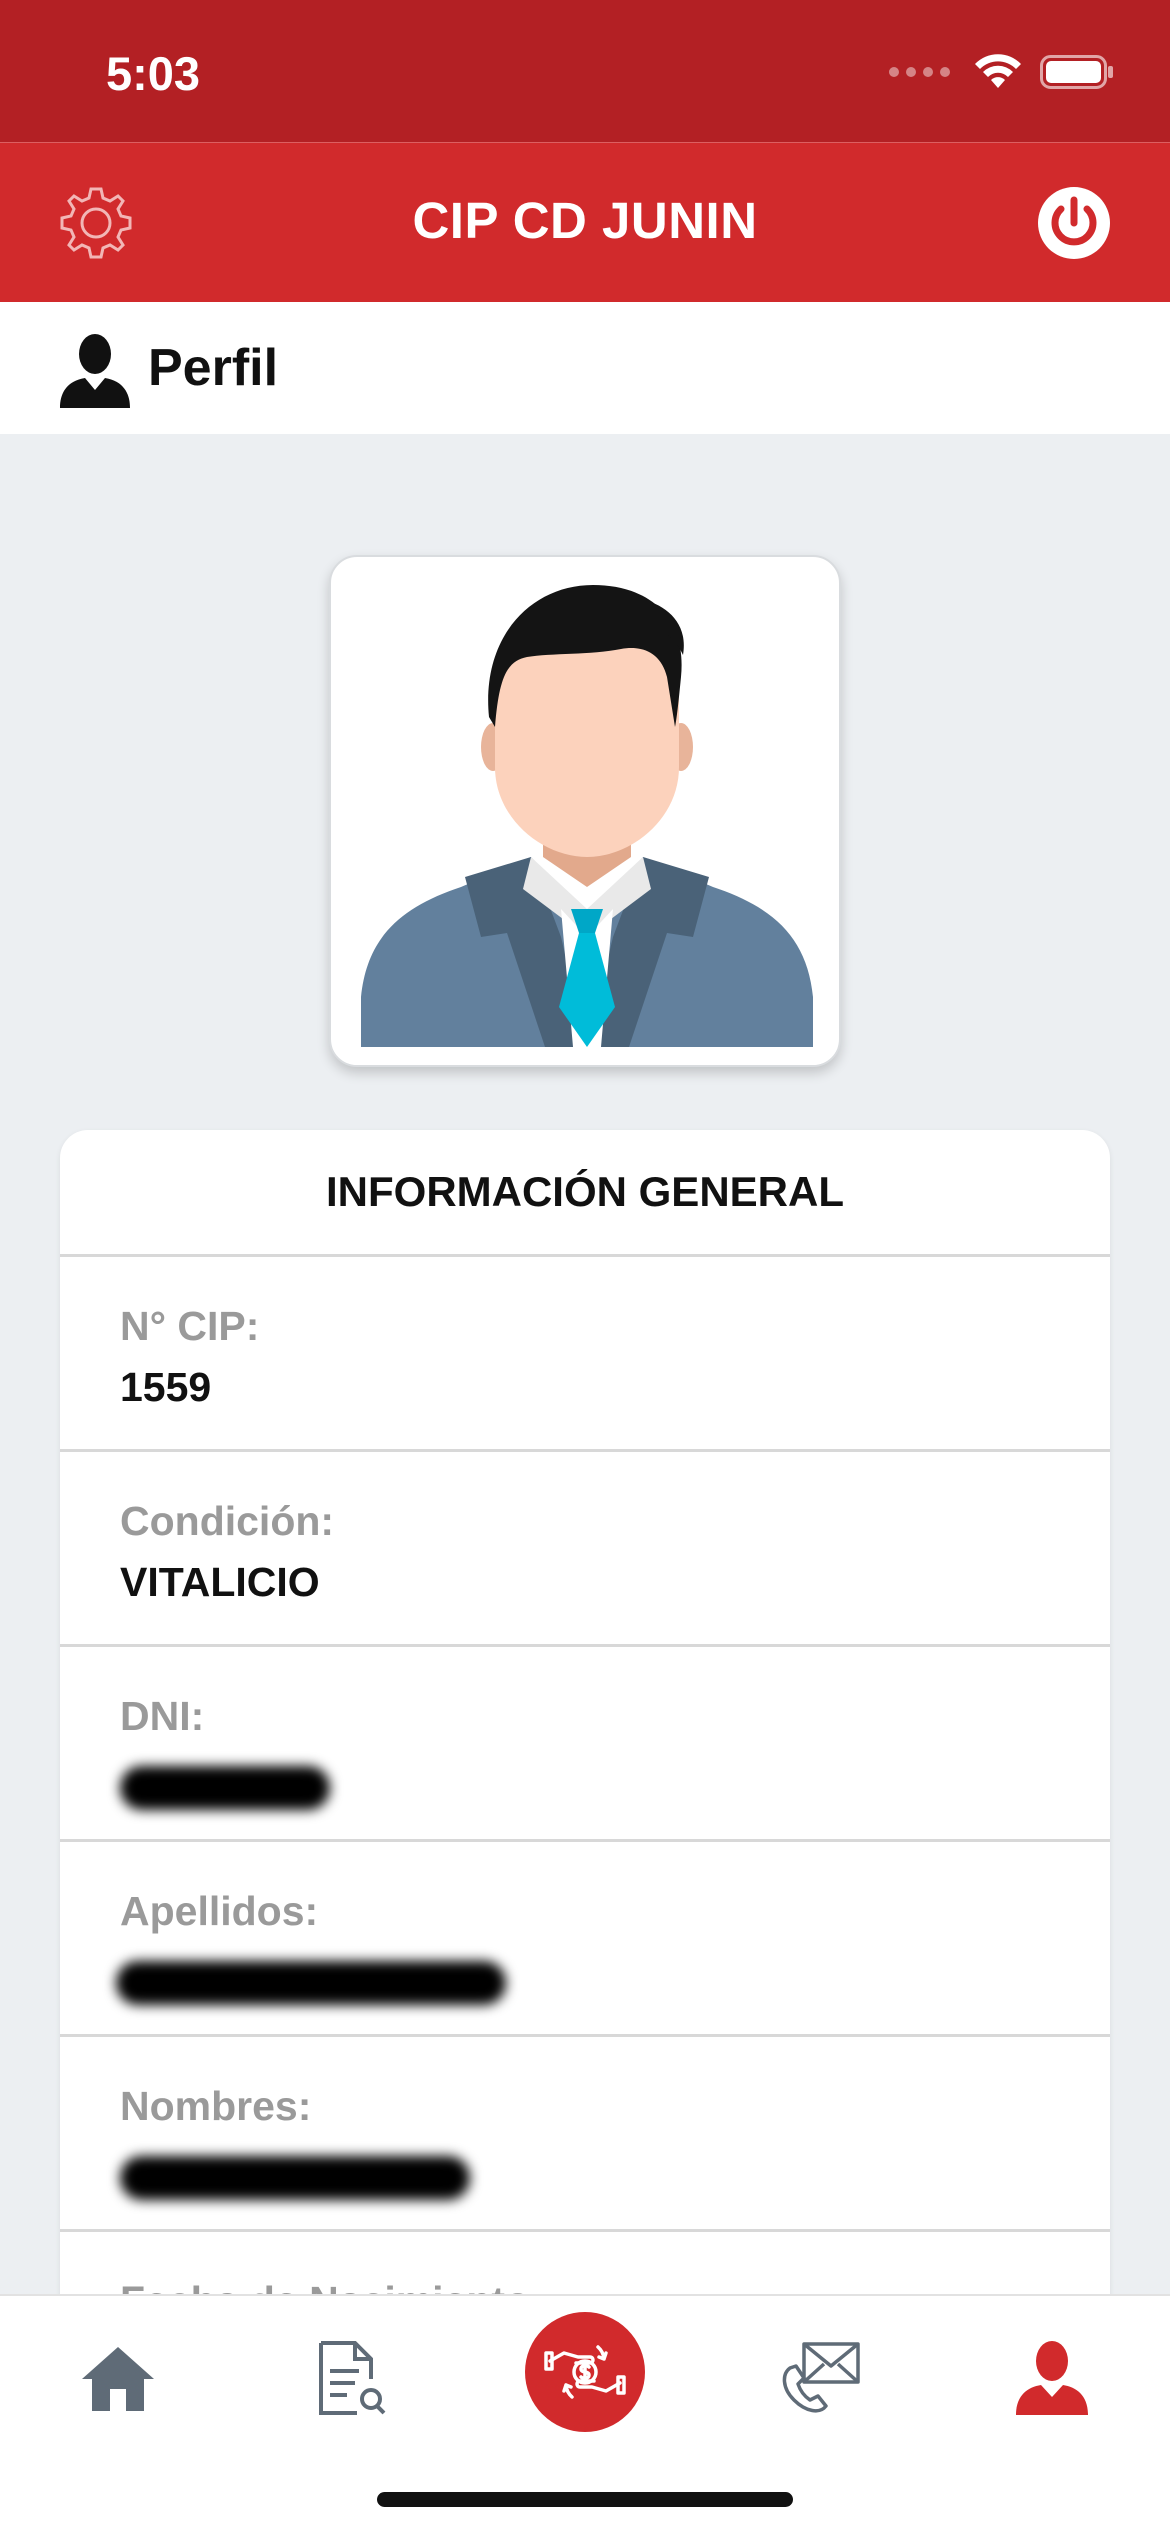  Describe the element at coordinates (95, 371) in the screenshot. I see `user-icon` at that location.